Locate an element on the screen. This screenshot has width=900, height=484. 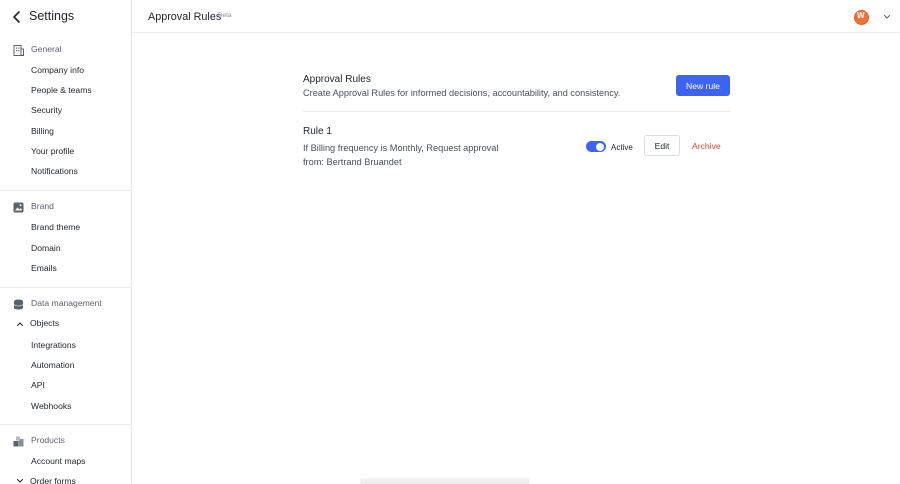
top-bar: Approval Rules Beta W is located at coordinates (516, 16).